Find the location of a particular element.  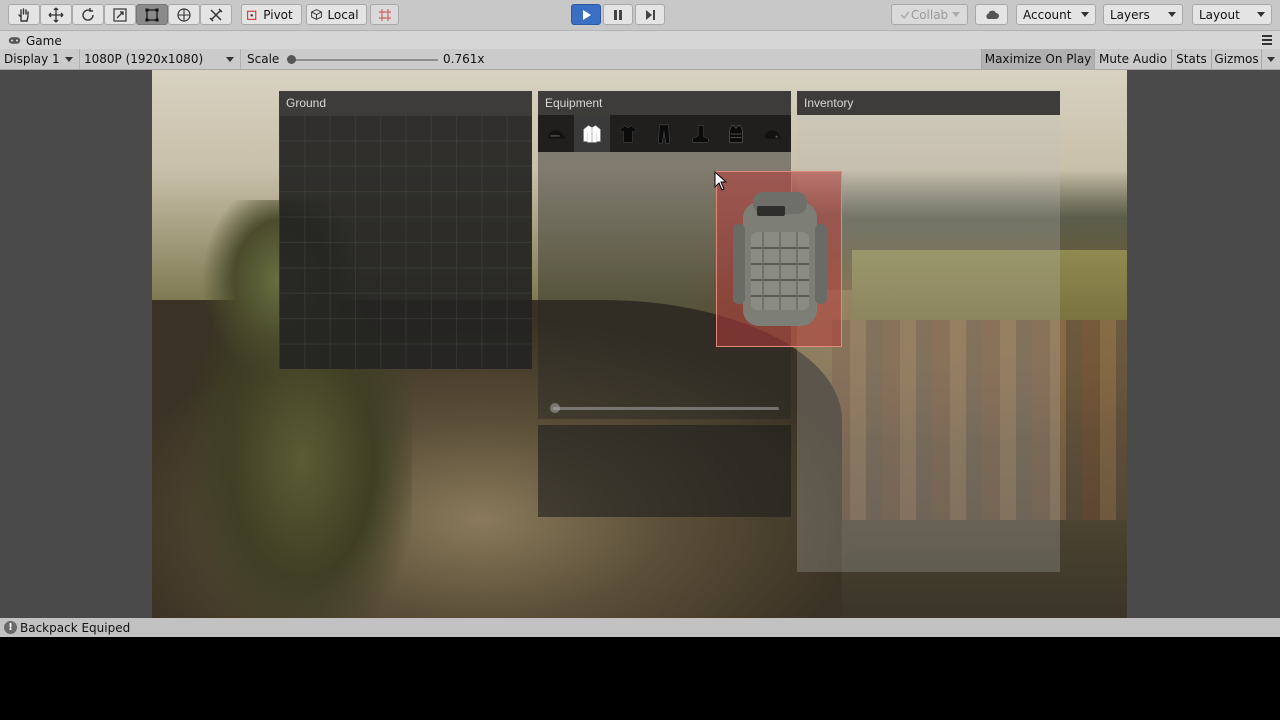

collab-dropdown: Collab is located at coordinates (929, 14).